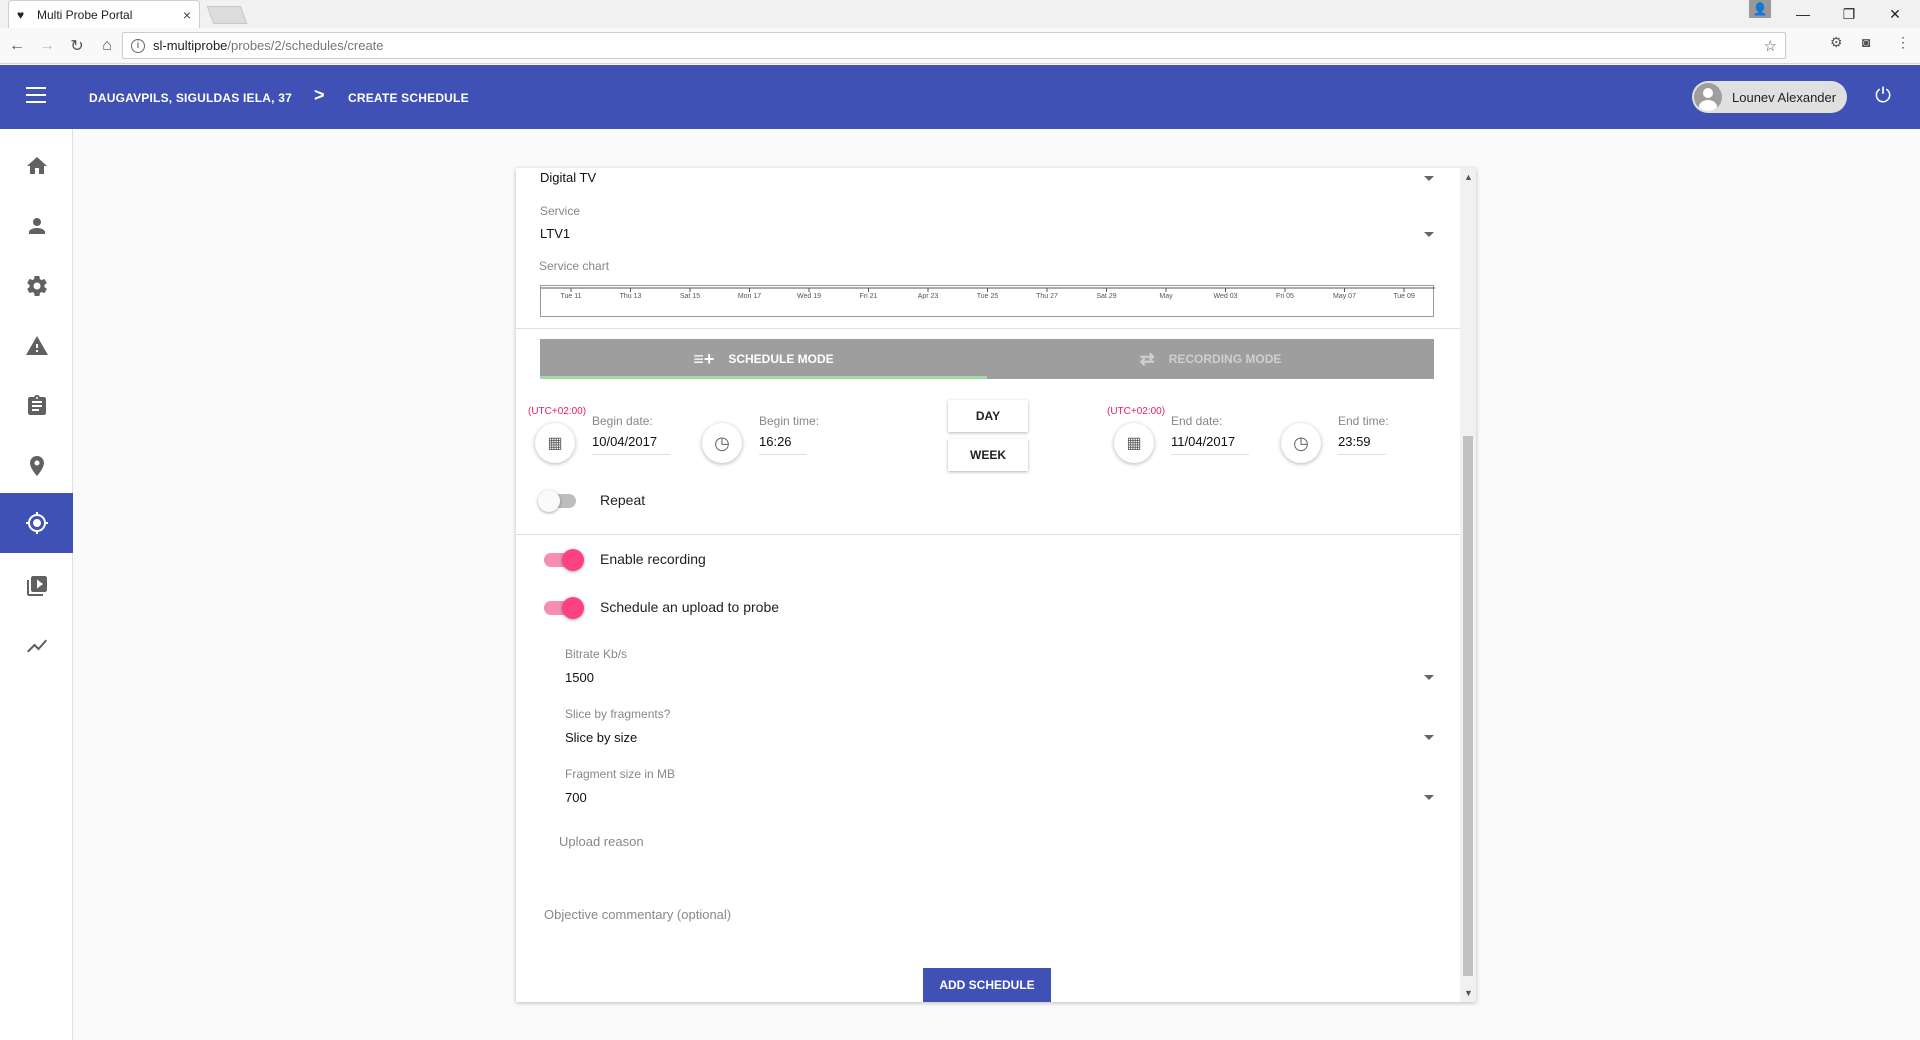  I want to click on upload-reason-input: Upload reason, so click(601, 841).